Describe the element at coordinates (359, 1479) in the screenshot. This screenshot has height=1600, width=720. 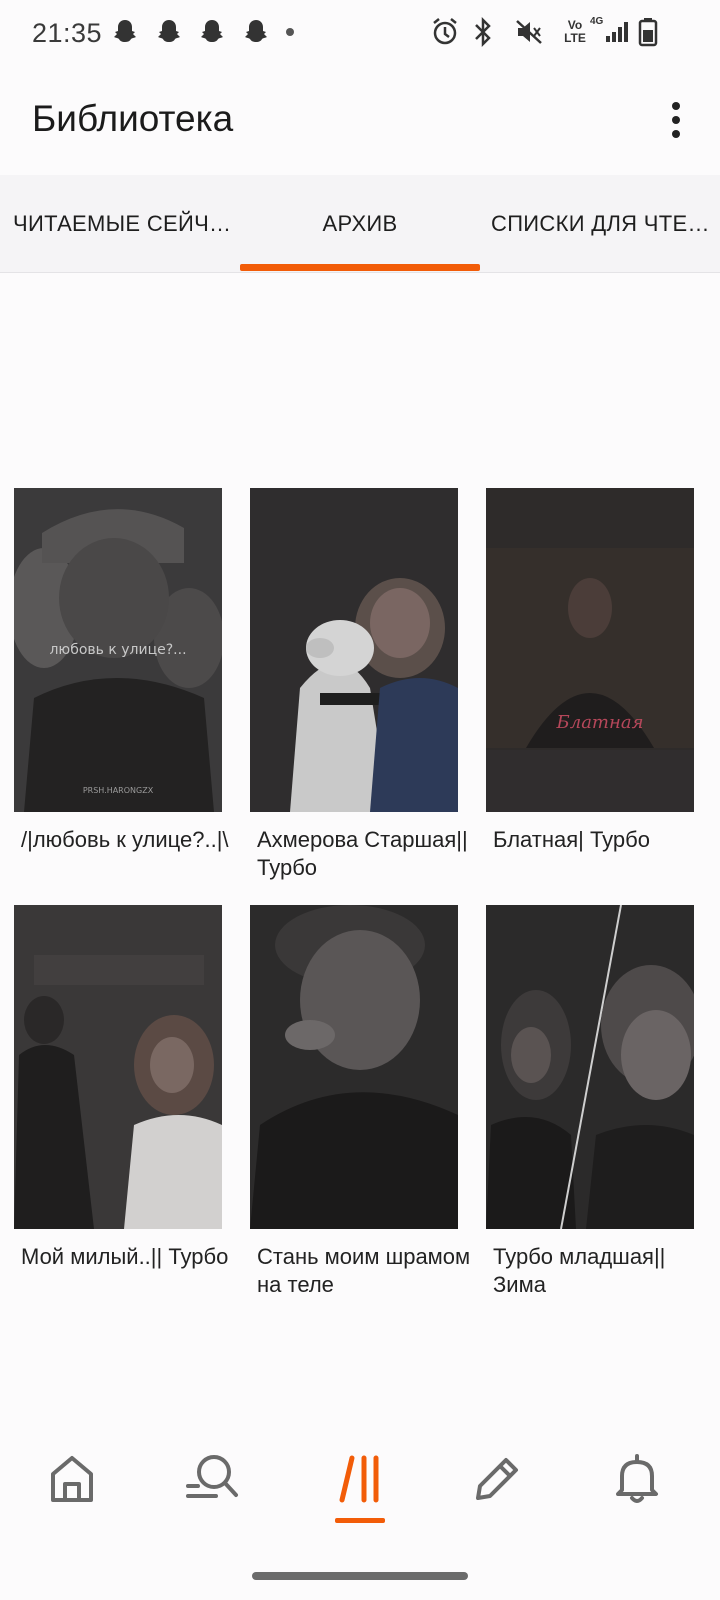
I see `library-icon` at that location.